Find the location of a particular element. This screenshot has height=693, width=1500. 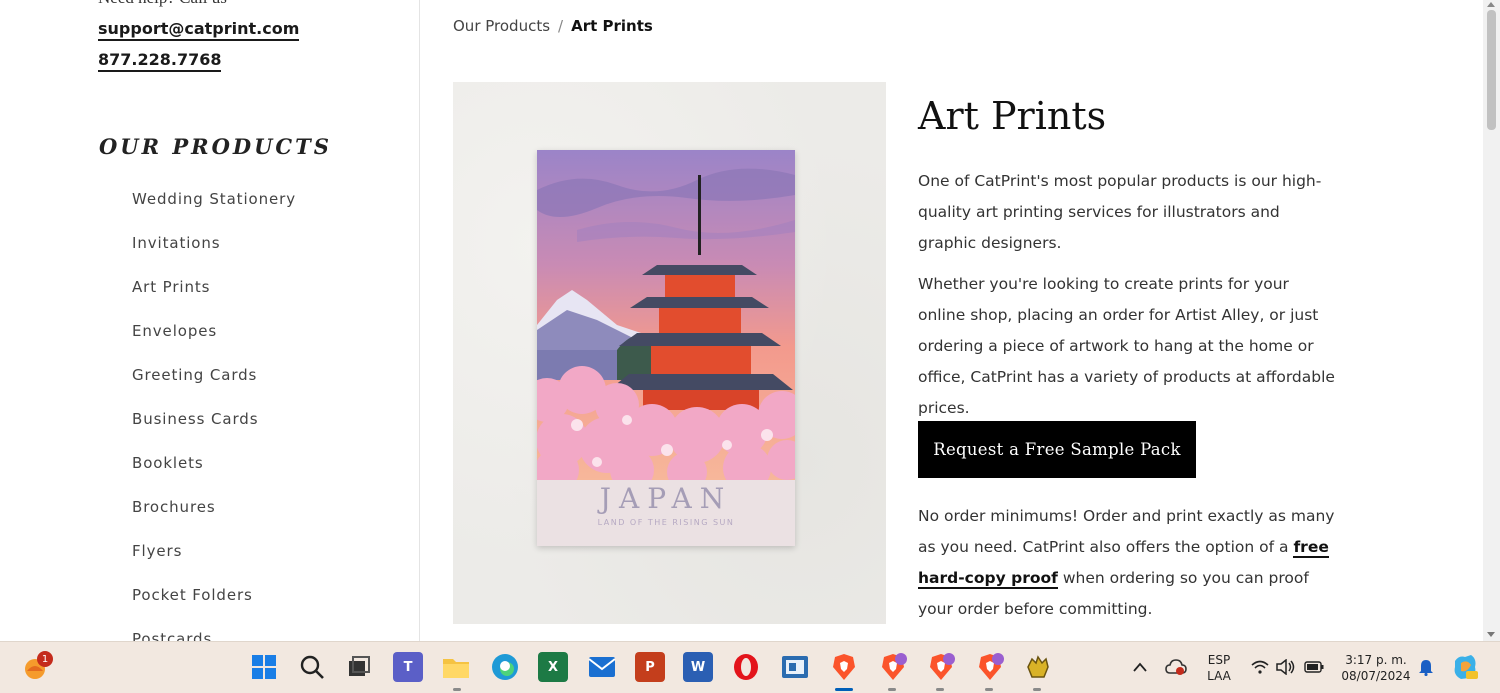

print-subtitle-text: LAND OF THE RISING SUN is located at coordinates (666, 522).